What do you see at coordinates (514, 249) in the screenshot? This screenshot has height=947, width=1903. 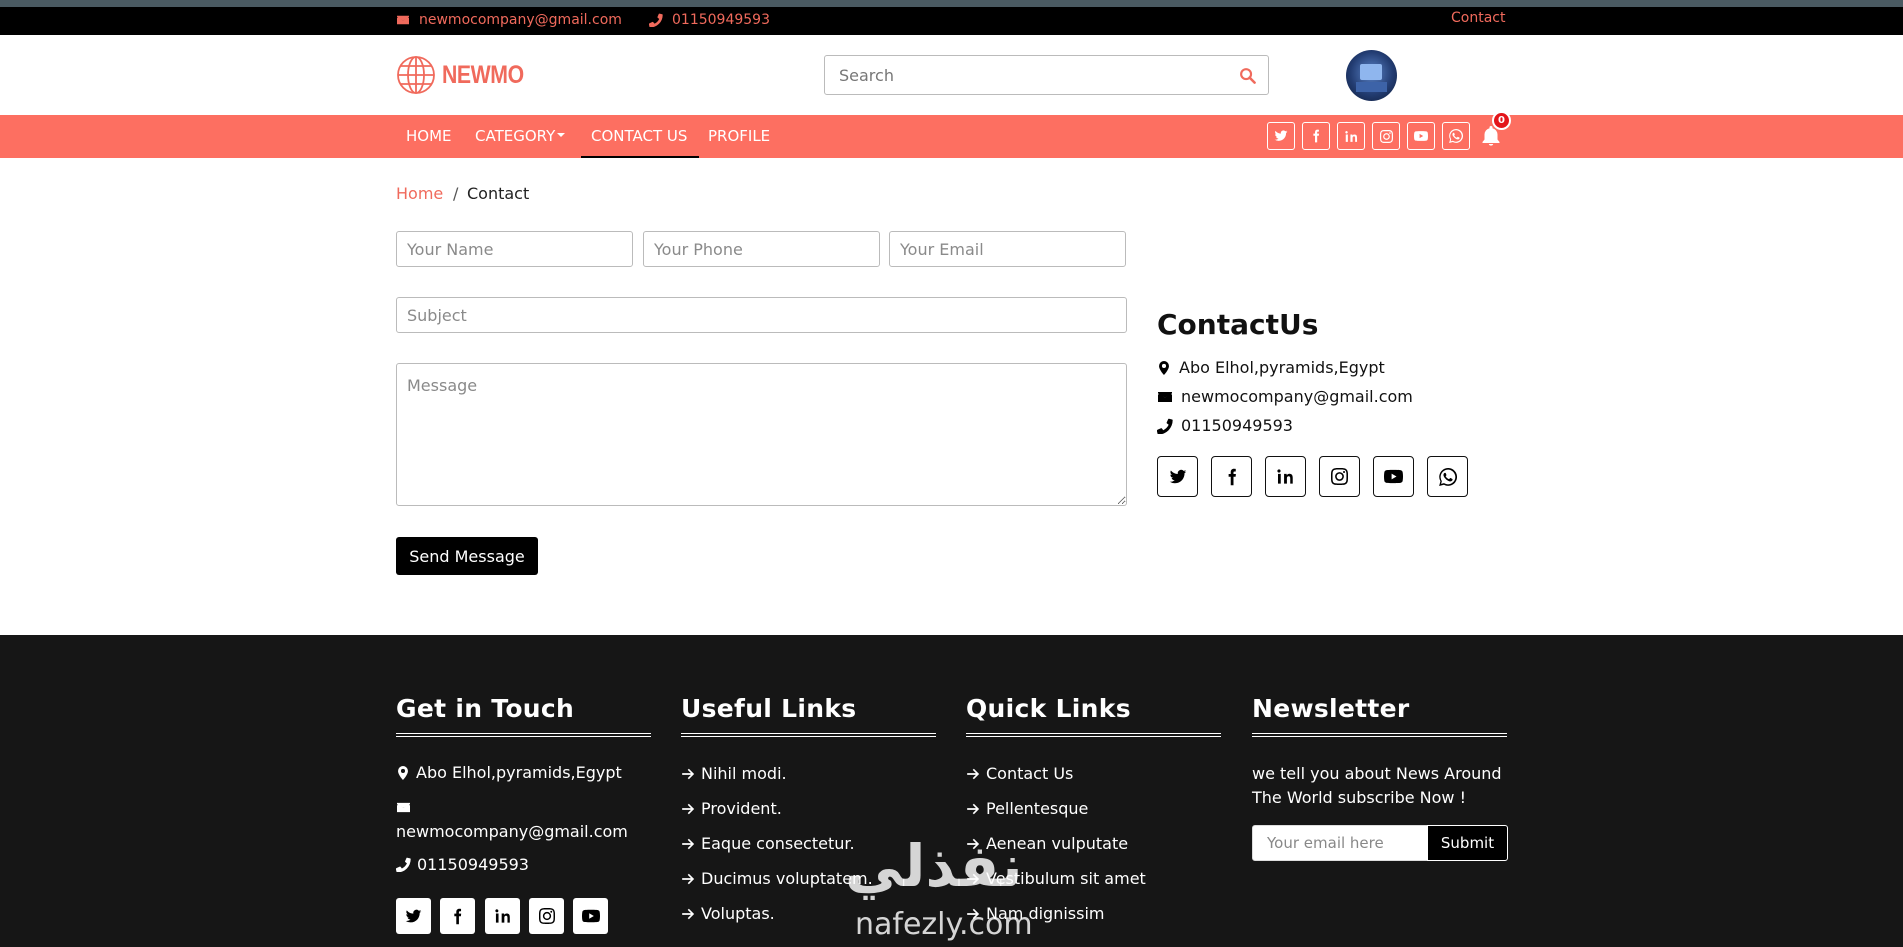 I see `name-field` at bounding box center [514, 249].